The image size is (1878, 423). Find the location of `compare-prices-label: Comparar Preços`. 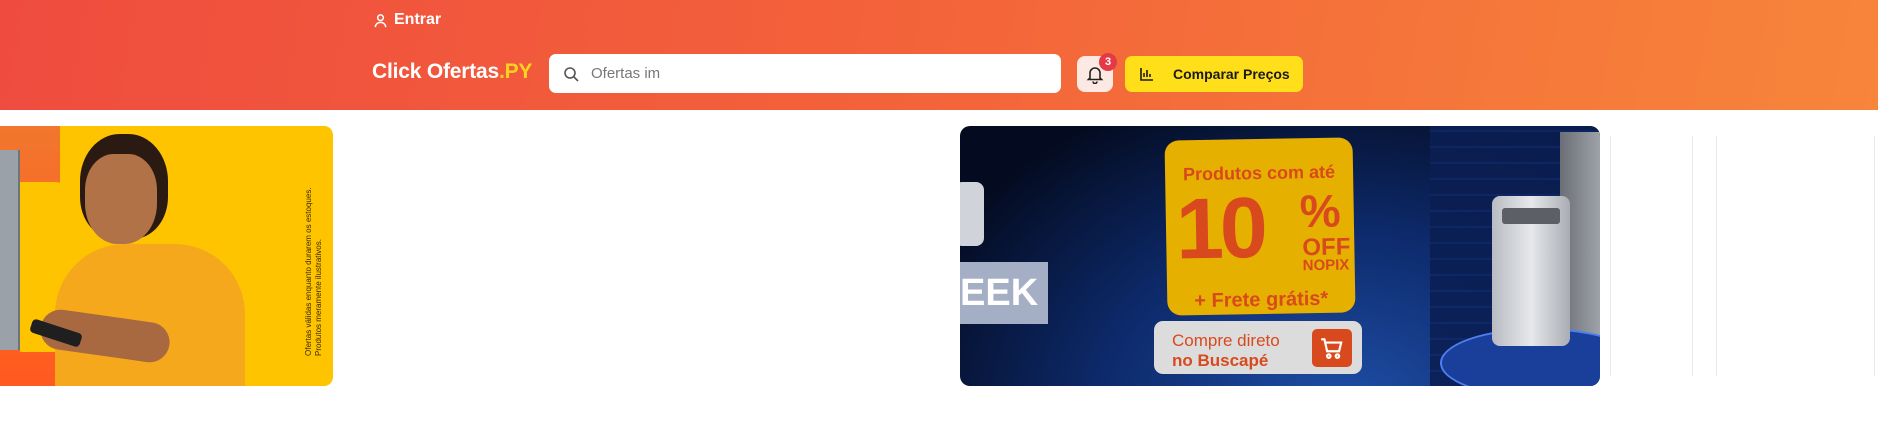

compare-prices-label: Comparar Preços is located at coordinates (1231, 74).